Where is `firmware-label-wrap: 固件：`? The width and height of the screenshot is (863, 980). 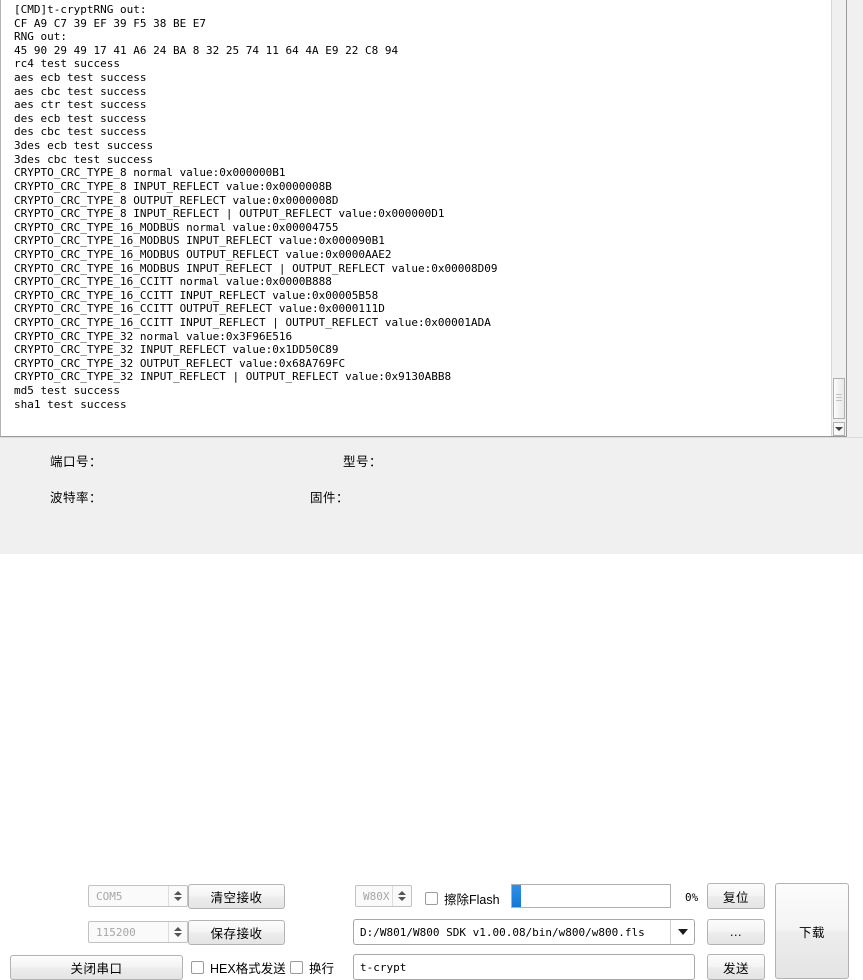 firmware-label-wrap: 固件： is located at coordinates (321, 496).